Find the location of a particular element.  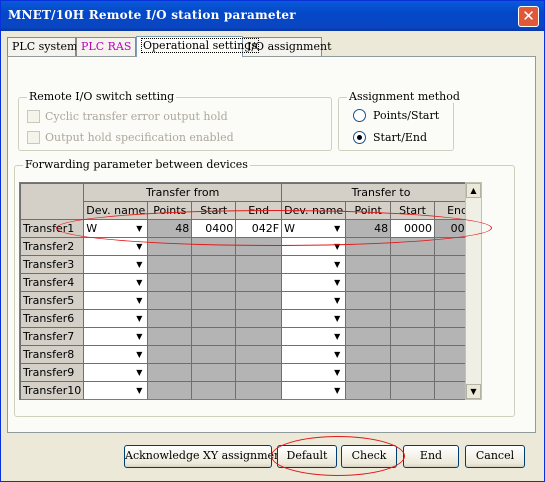

tab-operational-settings: Operational settings is located at coordinates (197, 46).